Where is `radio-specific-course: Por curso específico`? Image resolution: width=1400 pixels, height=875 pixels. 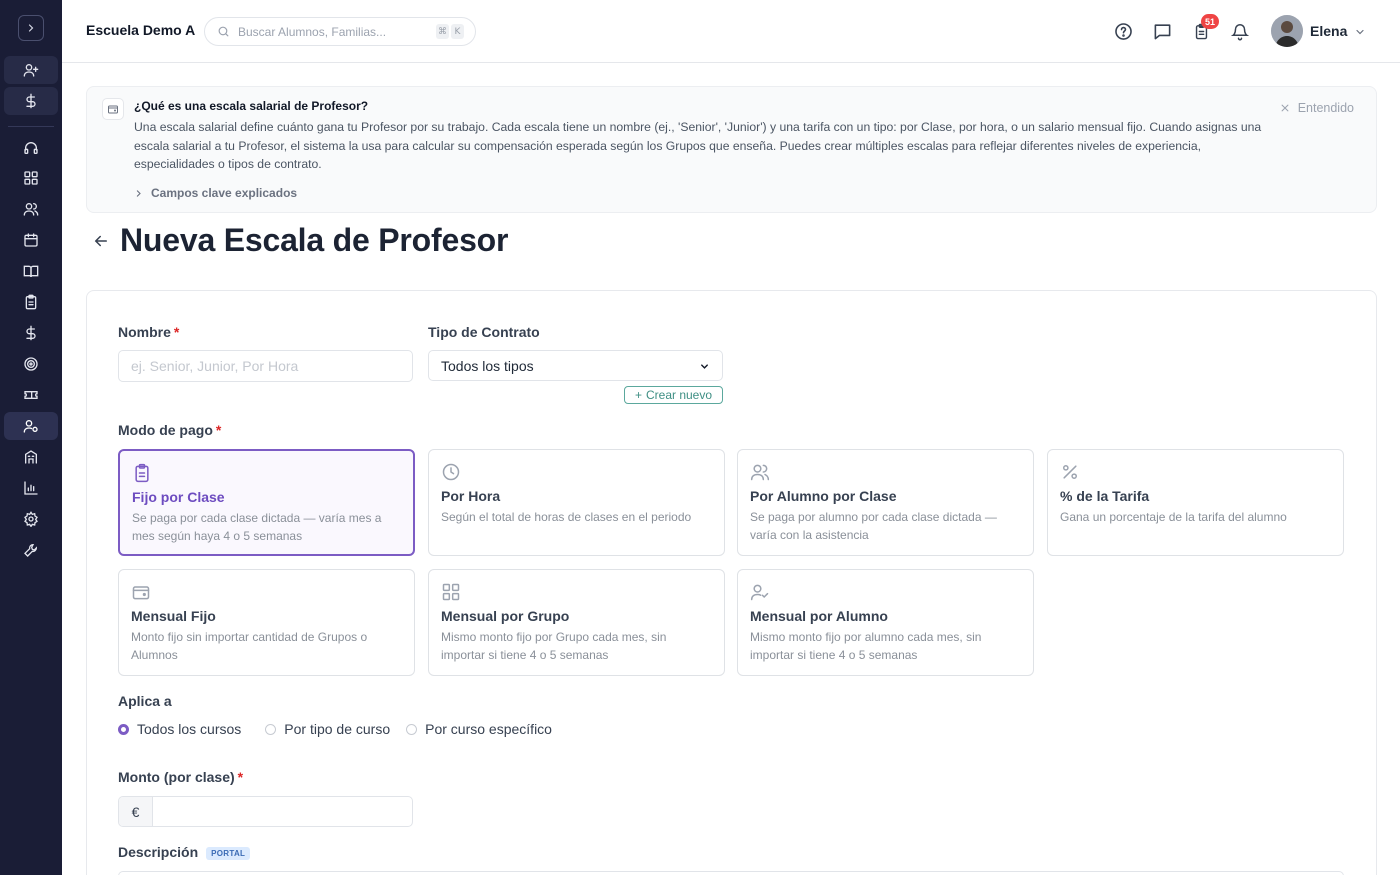 radio-specific-course: Por curso específico is located at coordinates (479, 729).